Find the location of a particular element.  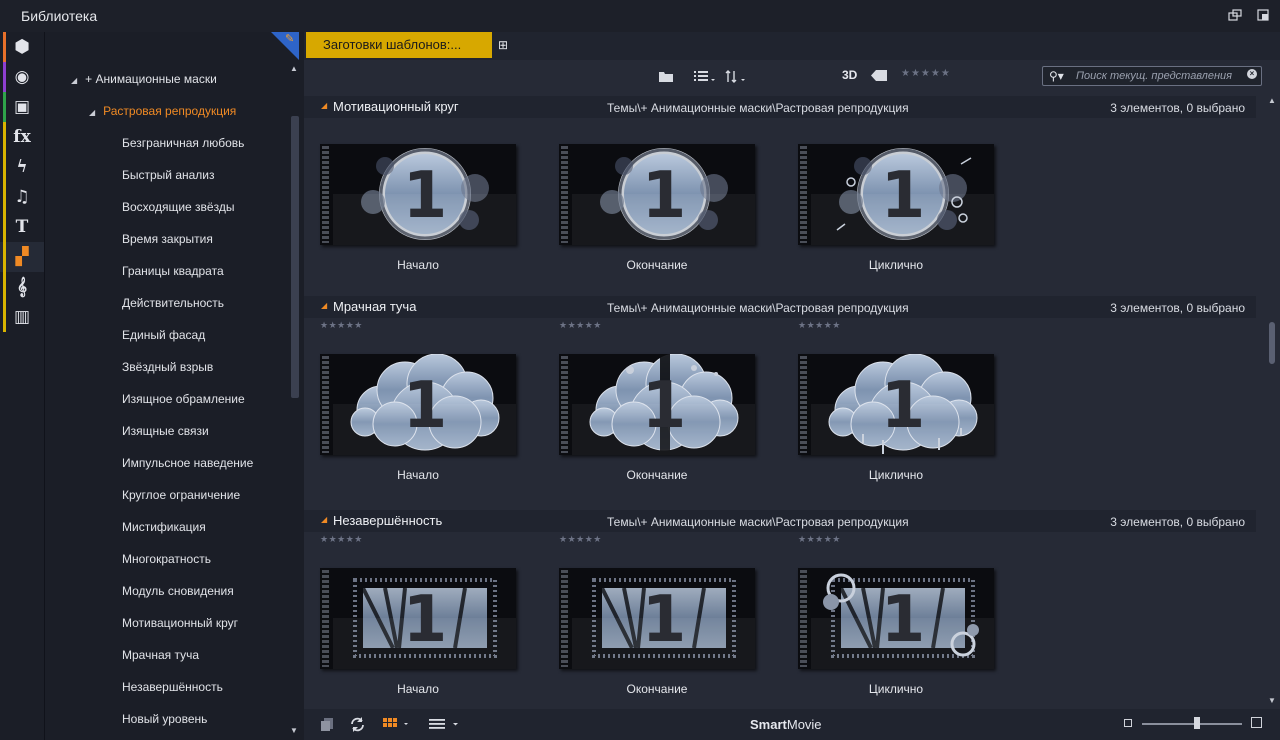

template-item: 1 Циклично is located at coordinates (888, 207).